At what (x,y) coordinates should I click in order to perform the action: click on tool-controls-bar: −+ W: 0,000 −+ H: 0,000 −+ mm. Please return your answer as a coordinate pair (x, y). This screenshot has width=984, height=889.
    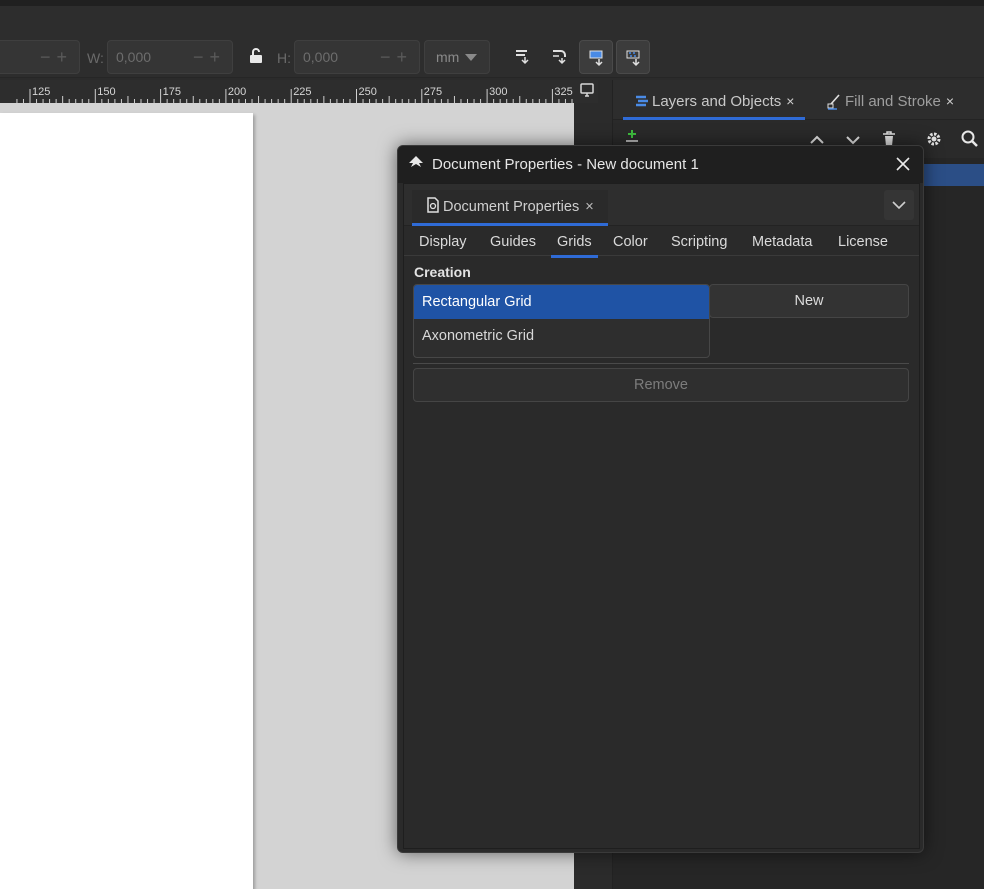
    Looking at the image, I should click on (492, 57).